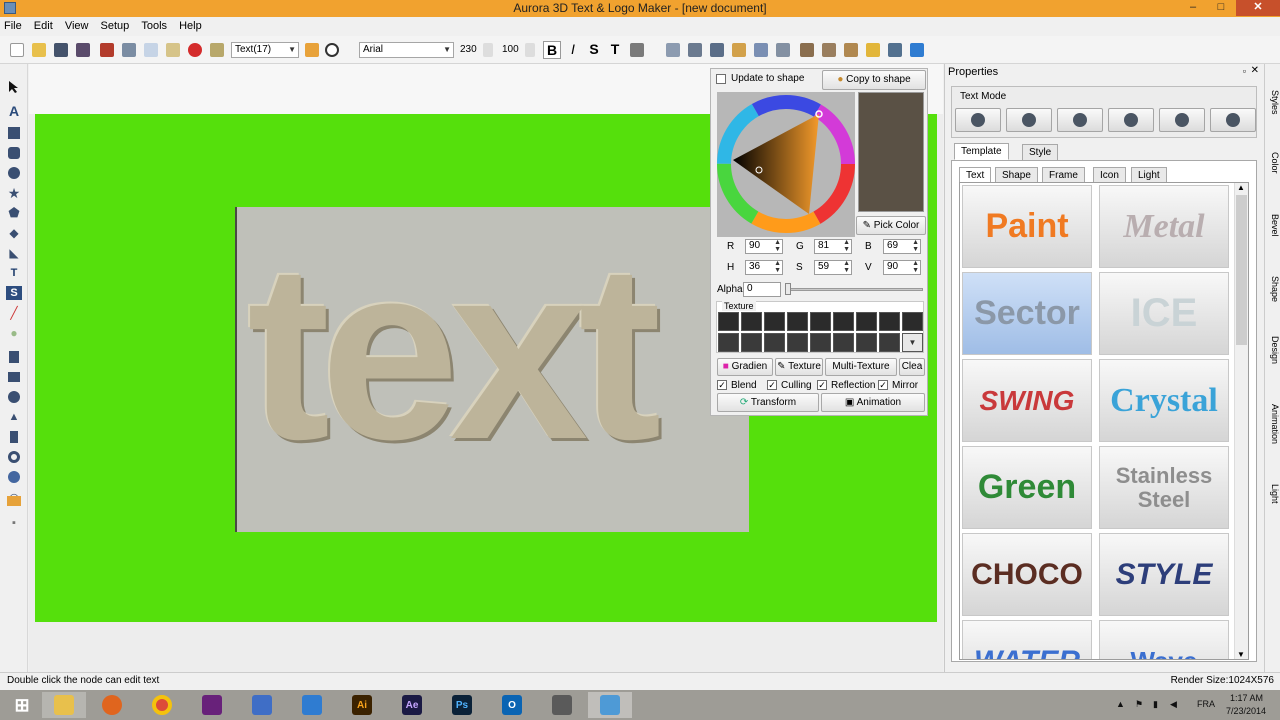 This screenshot has height=720, width=1280. What do you see at coordinates (594, 50) in the screenshot?
I see `strike-button: S` at bounding box center [594, 50].